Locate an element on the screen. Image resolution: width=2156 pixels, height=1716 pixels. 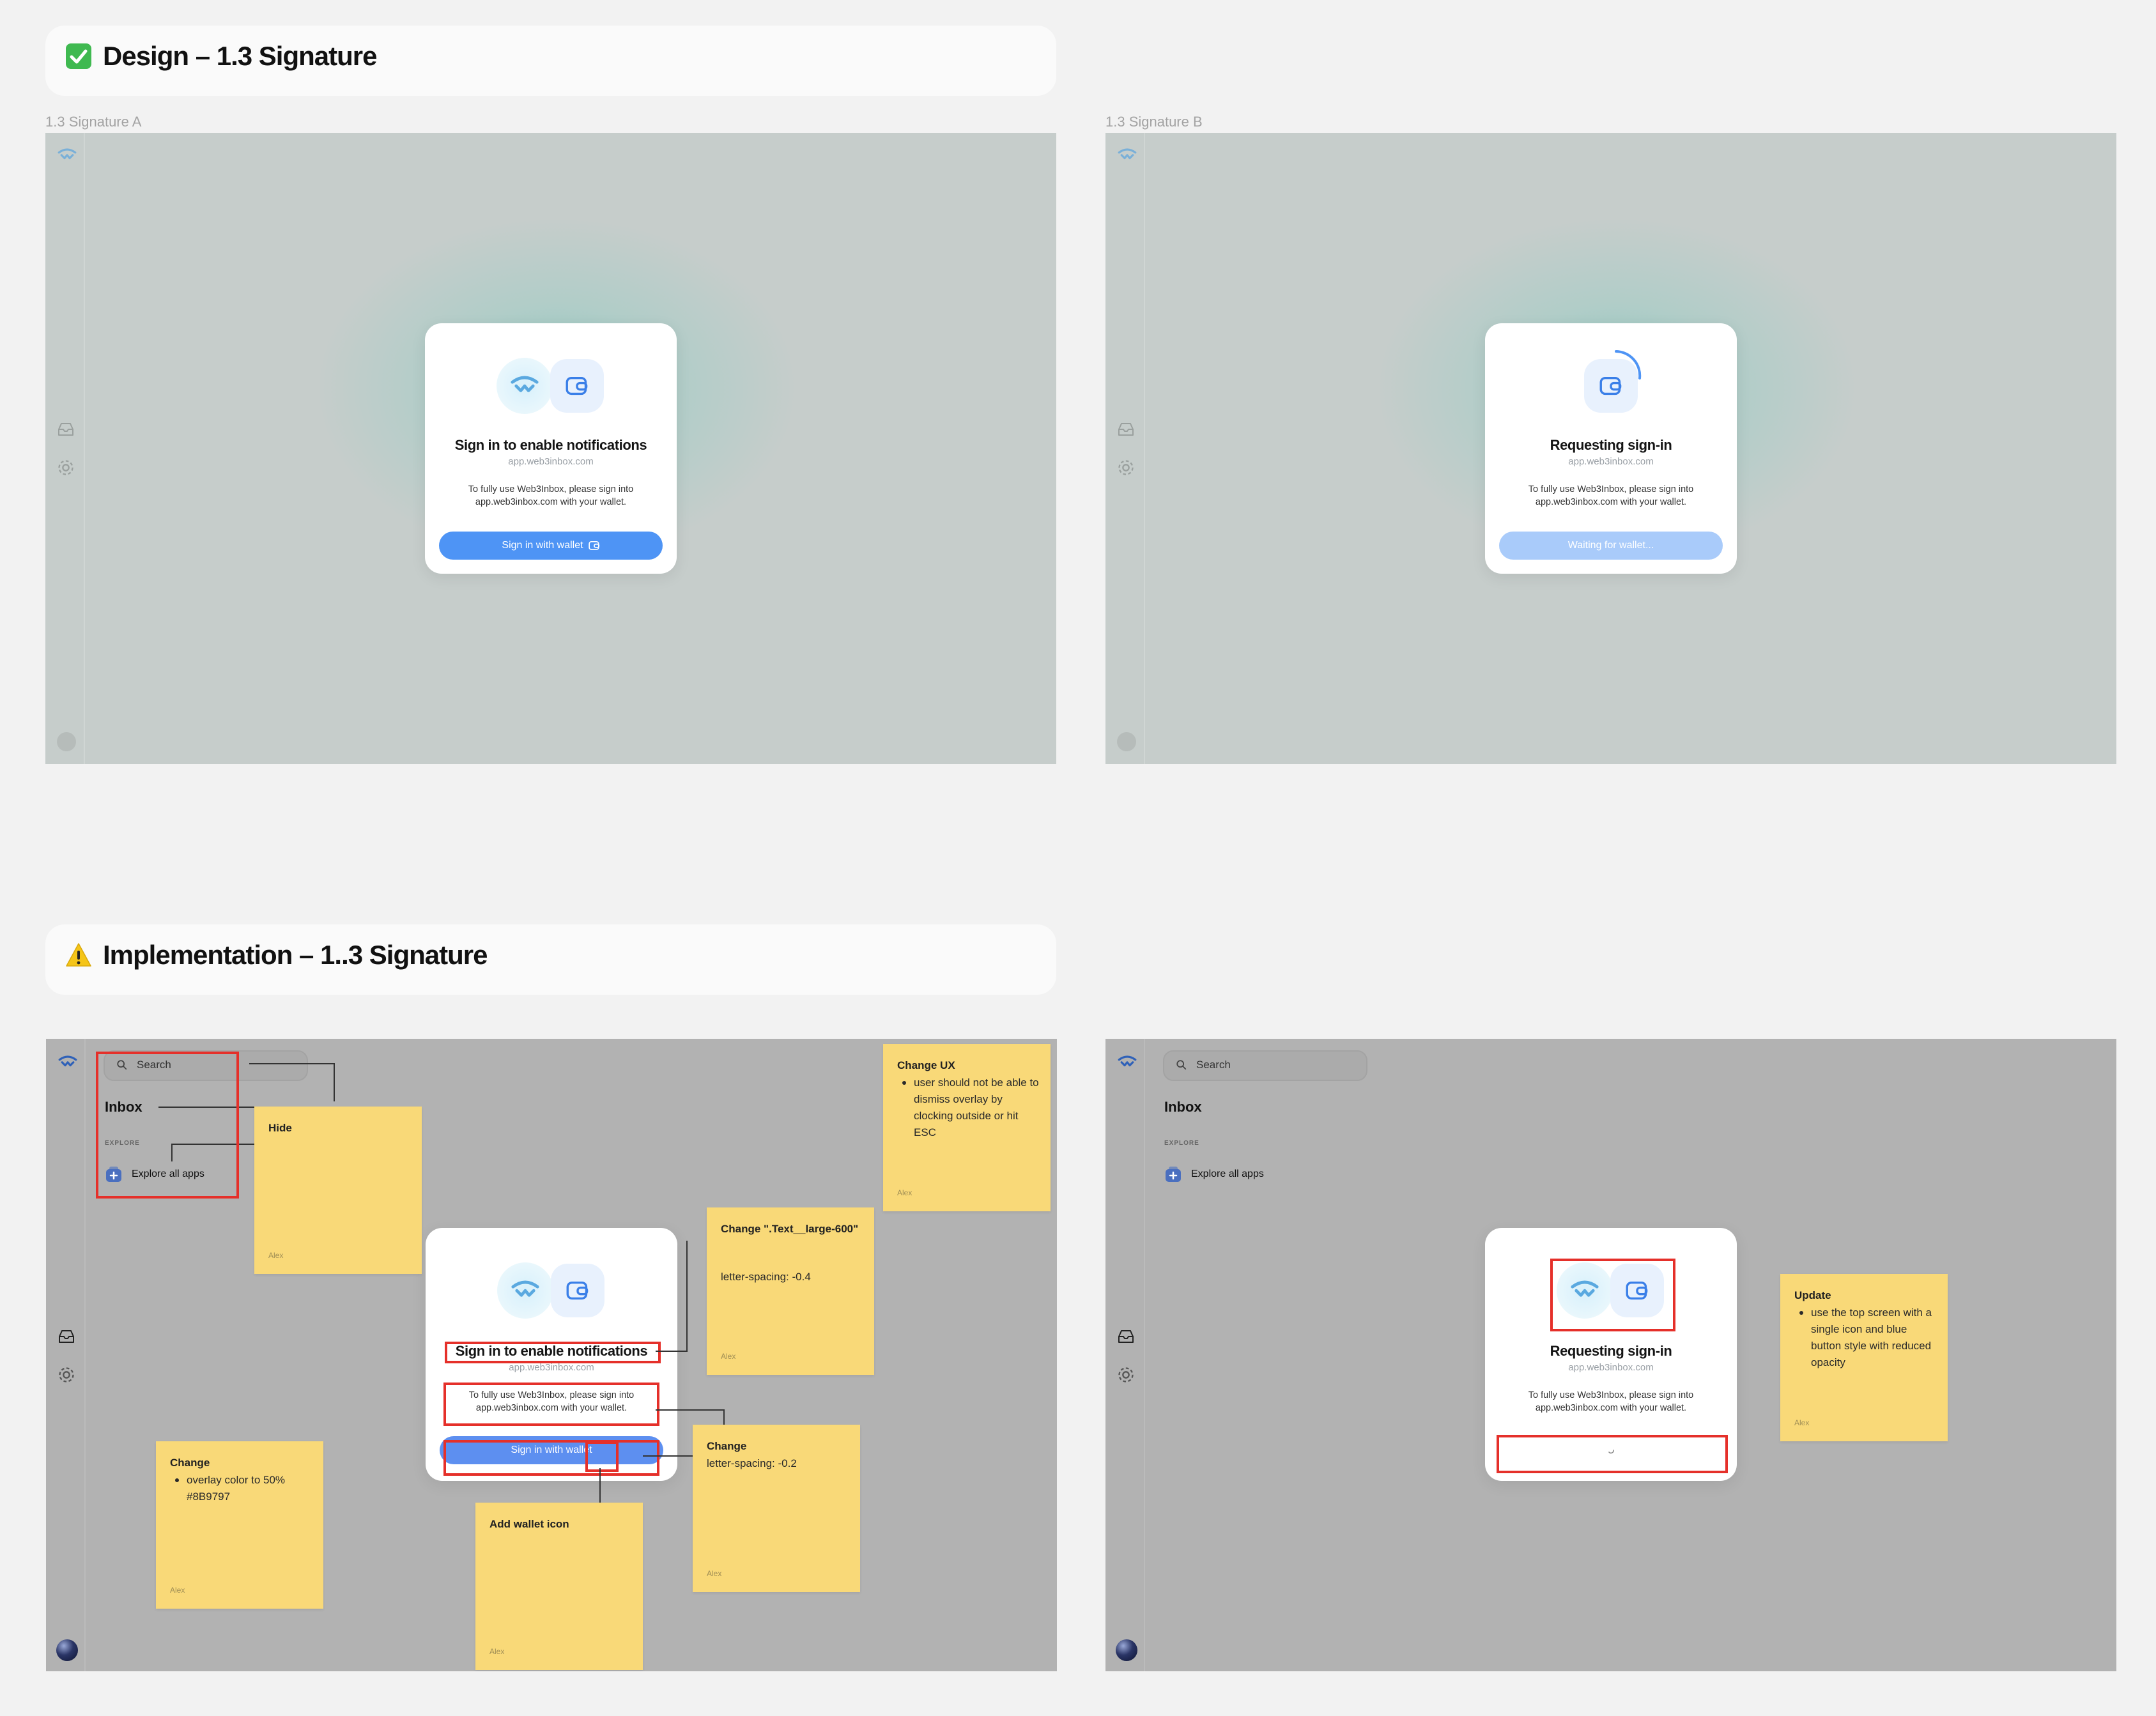
design-section-title: Design – 1.3 Signature is located at coordinates (240, 56).